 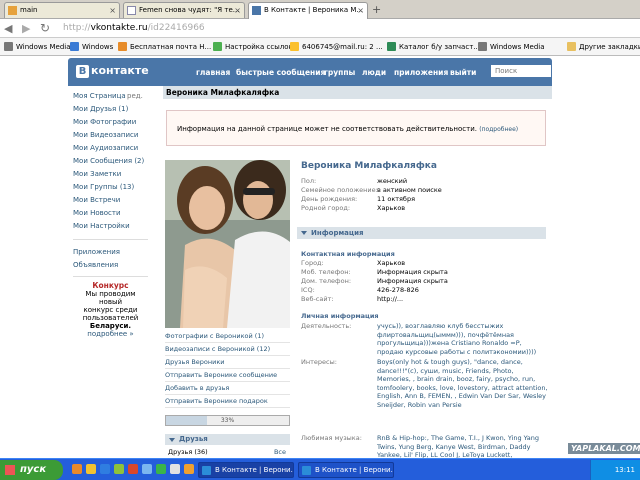 I want to click on menu-ads: Объявления, so click(x=110, y=265).